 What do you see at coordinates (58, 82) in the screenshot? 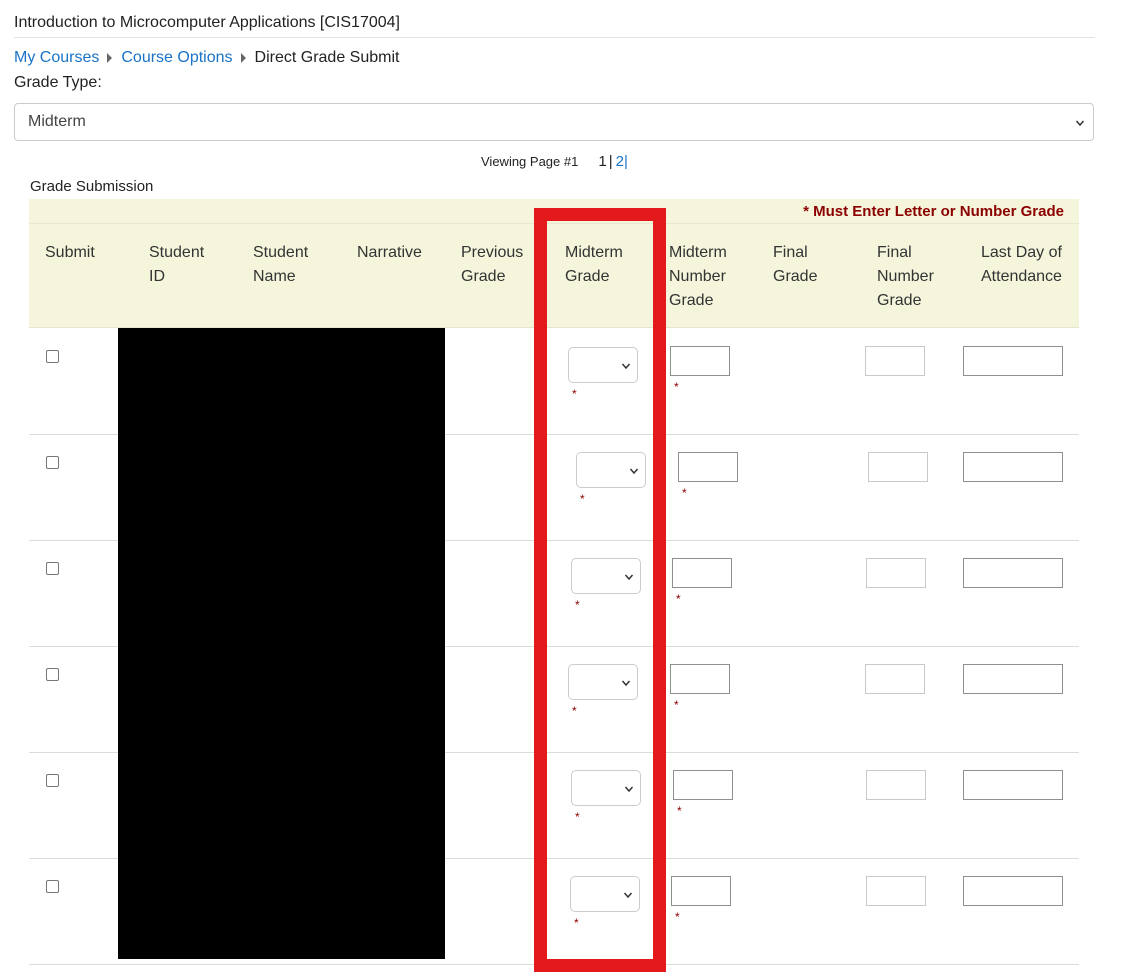
I see `grade-type-label: Grade Type:` at bounding box center [58, 82].